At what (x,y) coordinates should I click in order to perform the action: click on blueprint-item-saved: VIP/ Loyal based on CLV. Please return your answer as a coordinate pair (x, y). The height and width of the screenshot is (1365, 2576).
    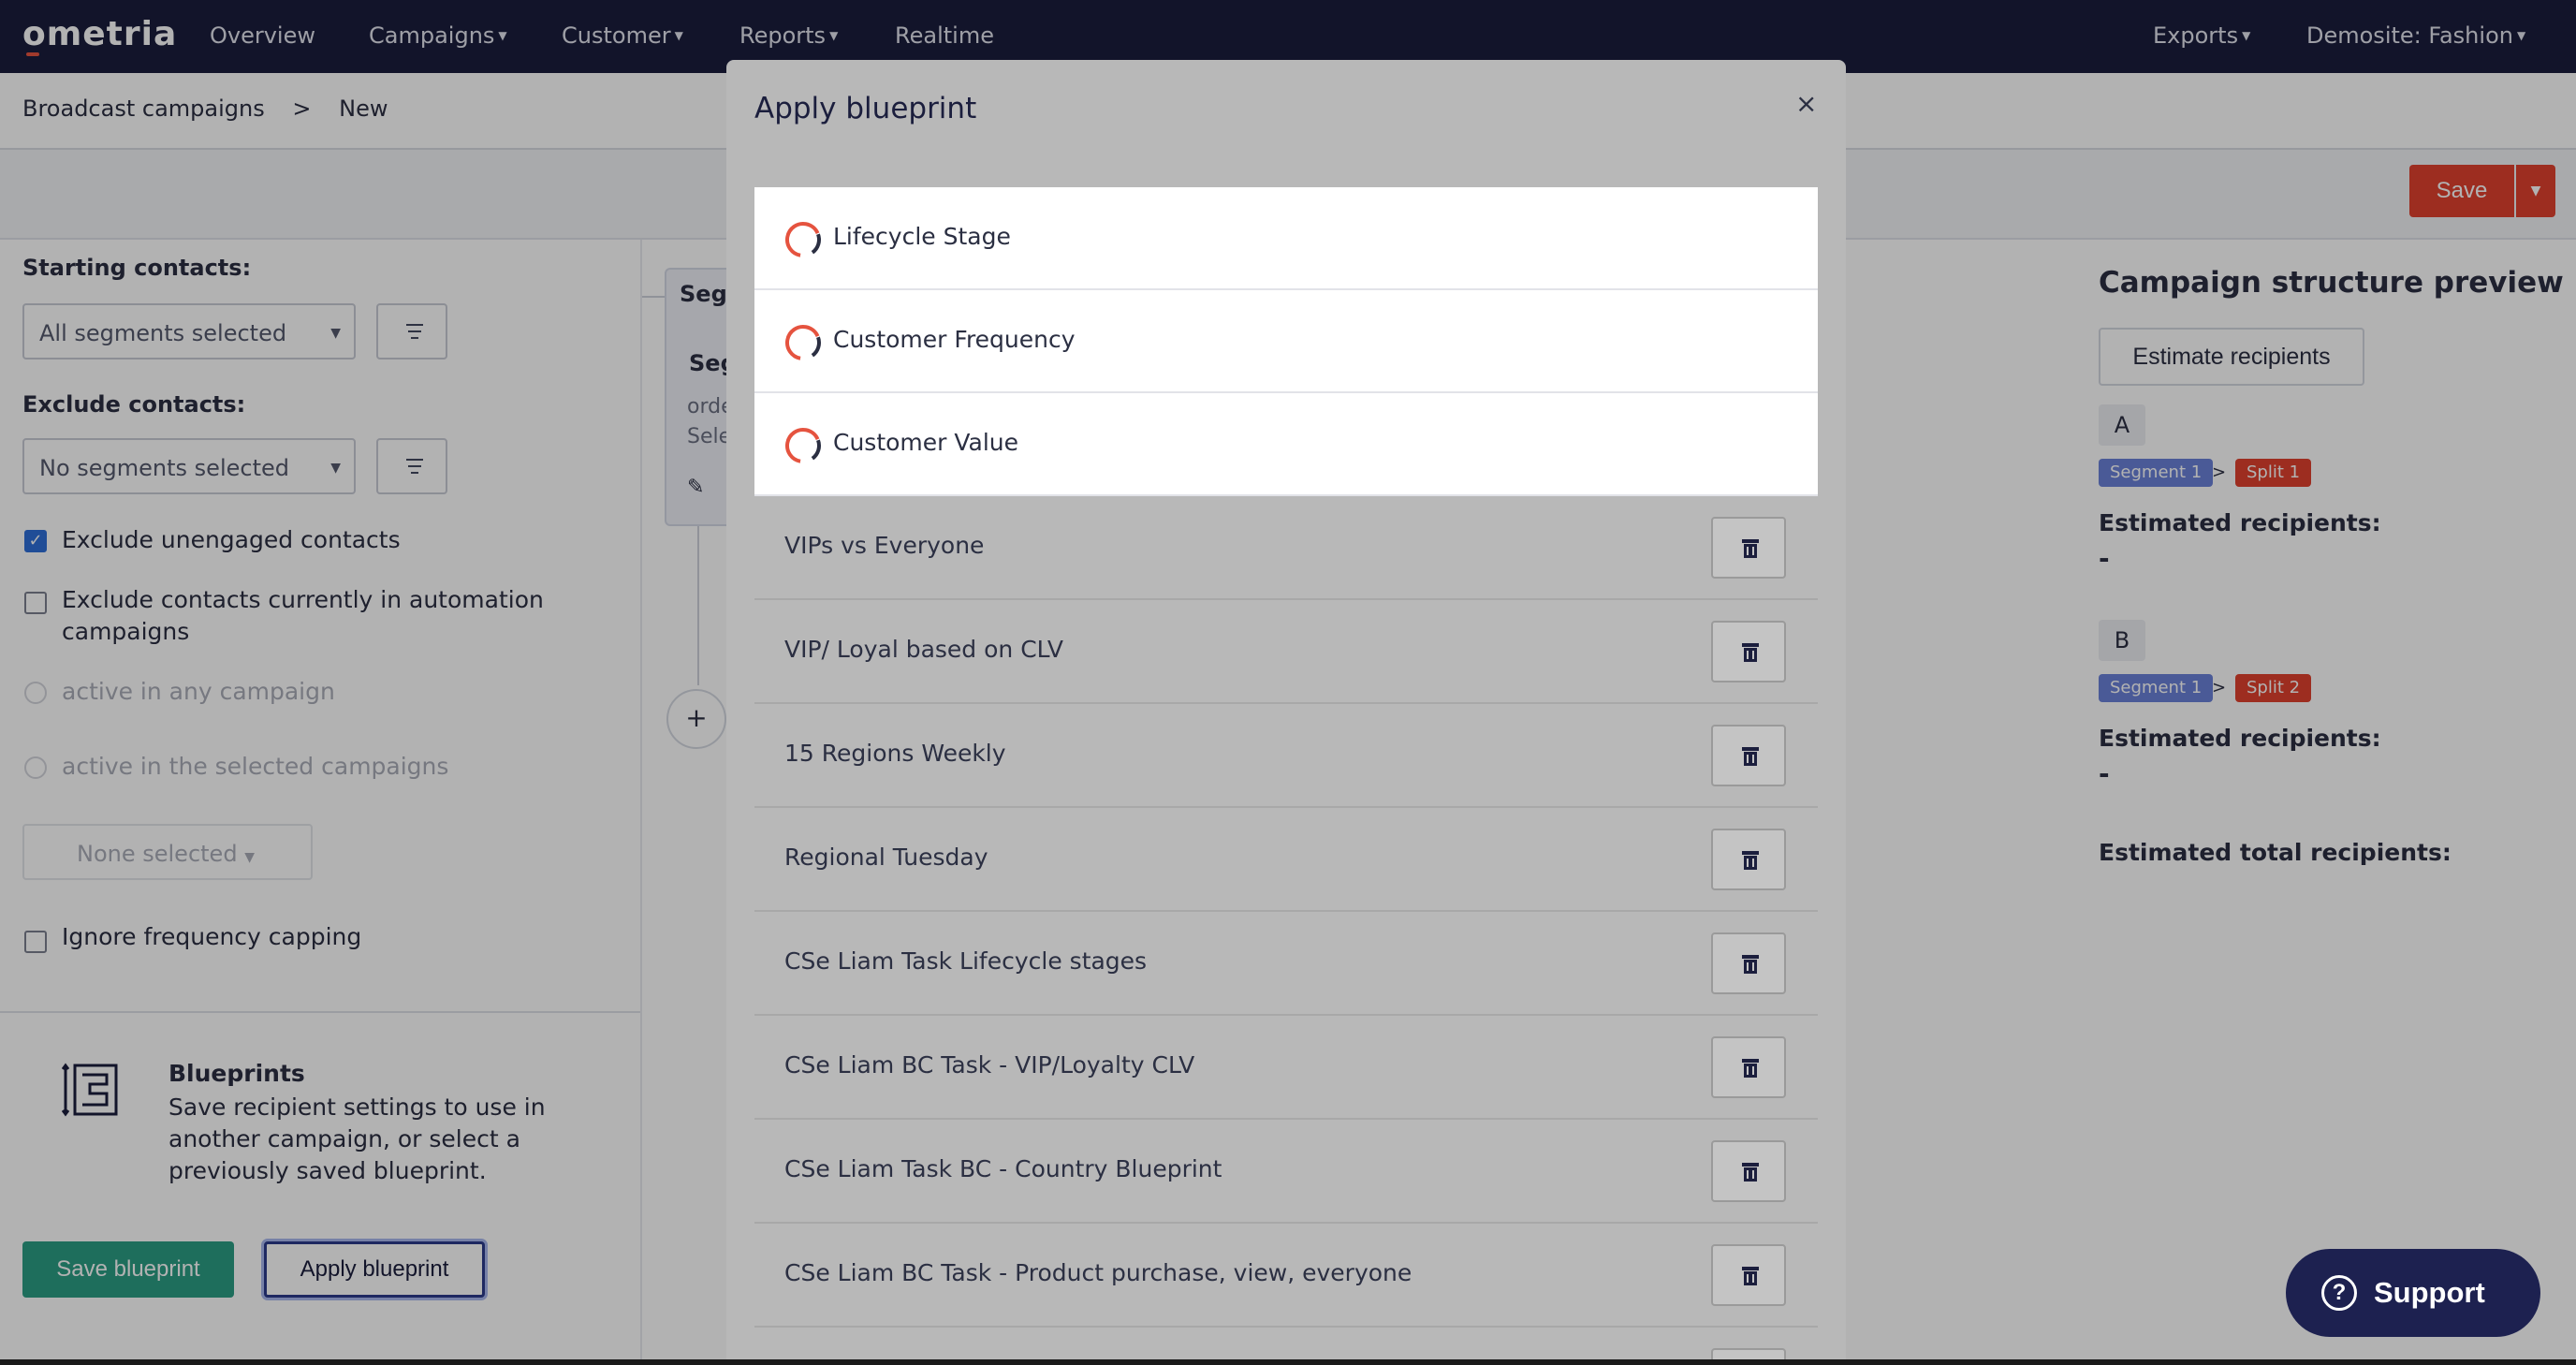
    Looking at the image, I should click on (1286, 652).